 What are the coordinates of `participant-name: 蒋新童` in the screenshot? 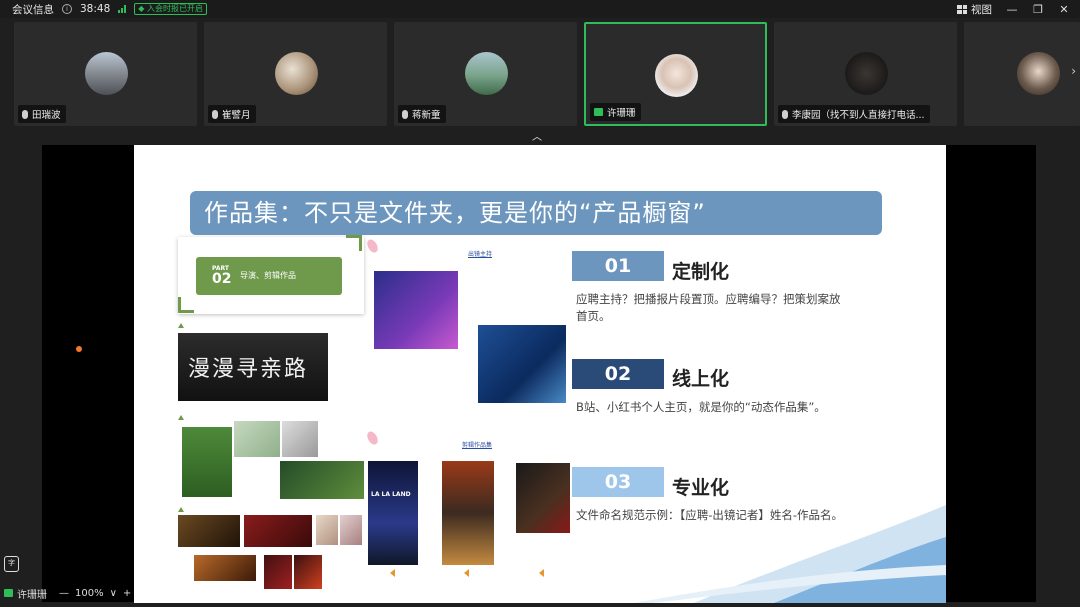 It's located at (426, 115).